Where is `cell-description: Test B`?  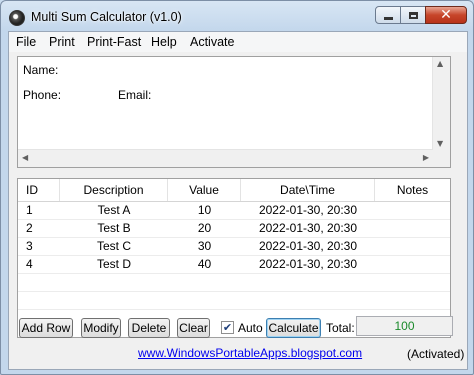
cell-description: Test B is located at coordinates (114, 228).